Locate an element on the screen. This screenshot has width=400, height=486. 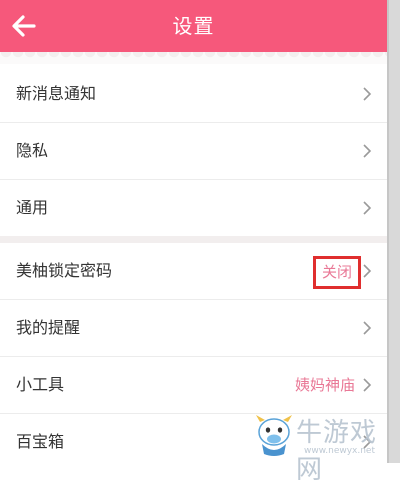
header-bar: 设置 is located at coordinates (193, 26).